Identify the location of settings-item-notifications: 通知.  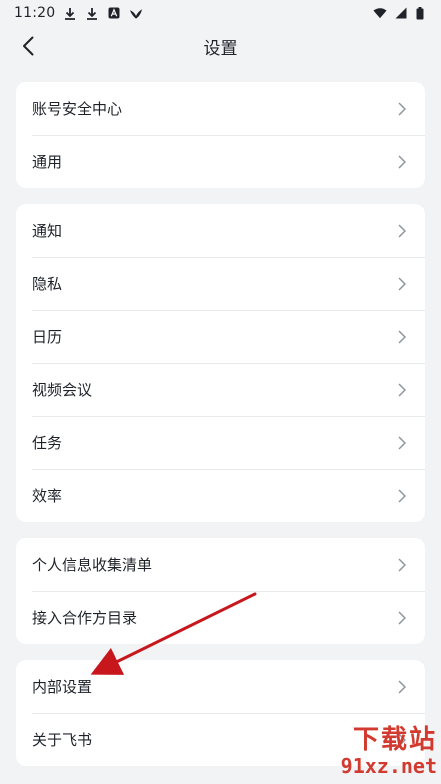
(220, 230).